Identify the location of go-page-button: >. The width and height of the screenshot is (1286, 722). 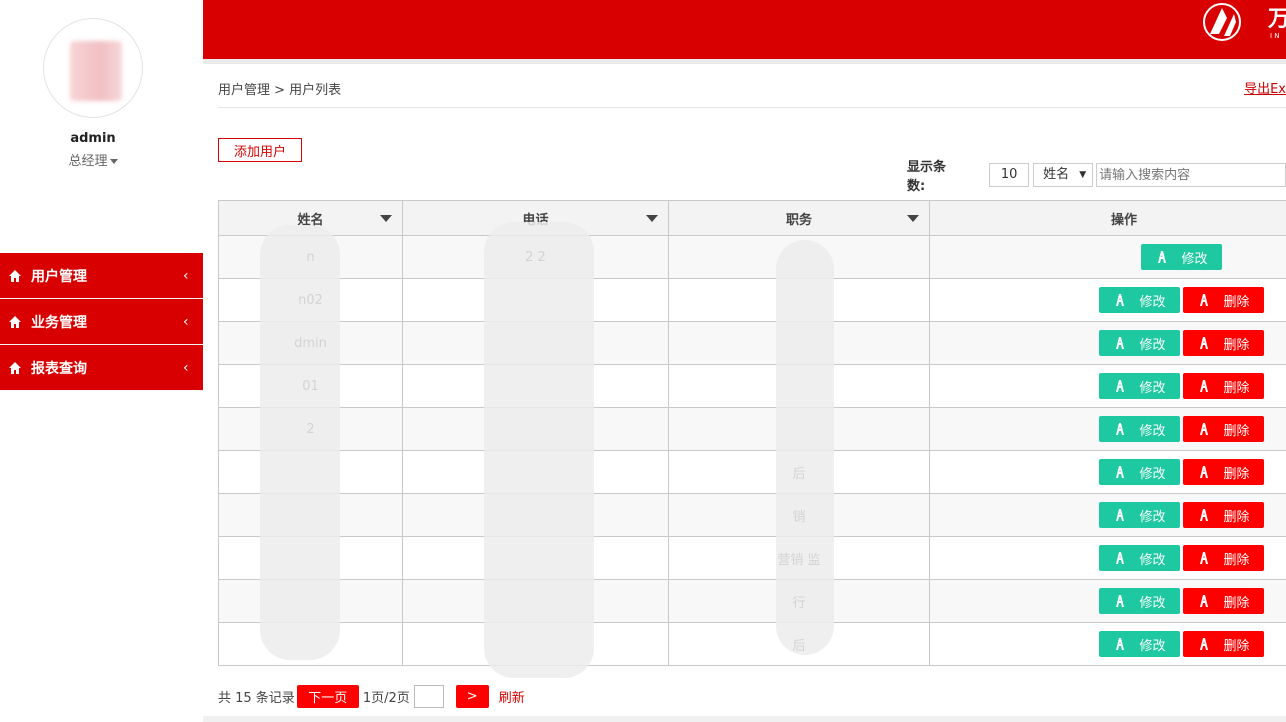
(472, 696).